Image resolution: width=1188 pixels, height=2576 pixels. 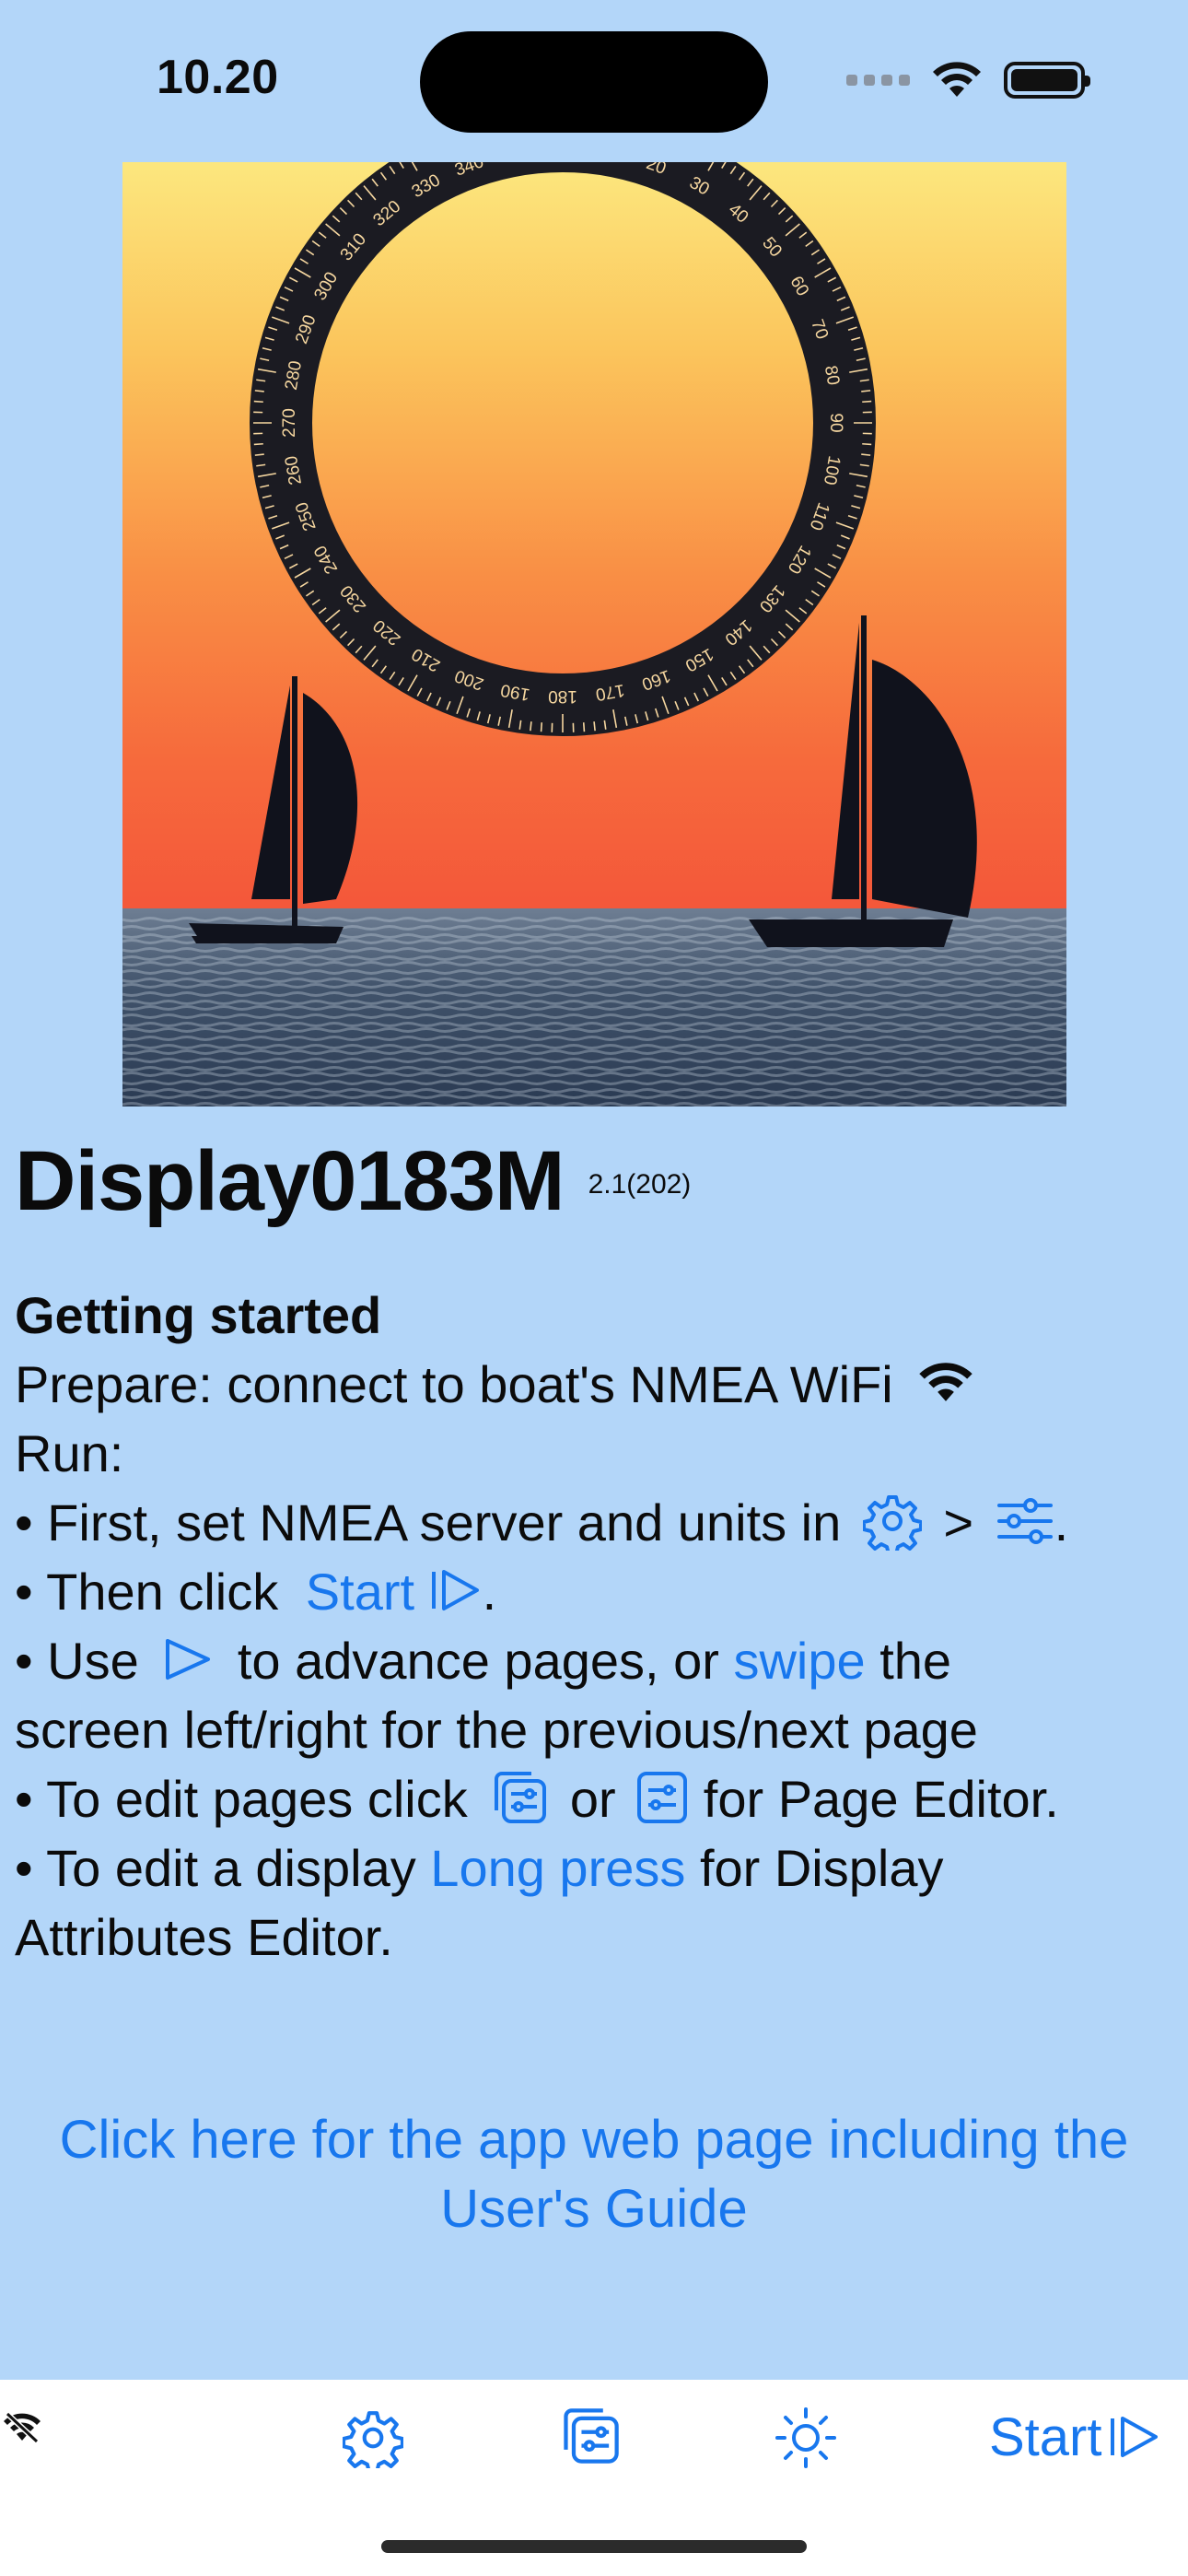 What do you see at coordinates (77, 1661) in the screenshot?
I see `step-3-text-a: • Use` at bounding box center [77, 1661].